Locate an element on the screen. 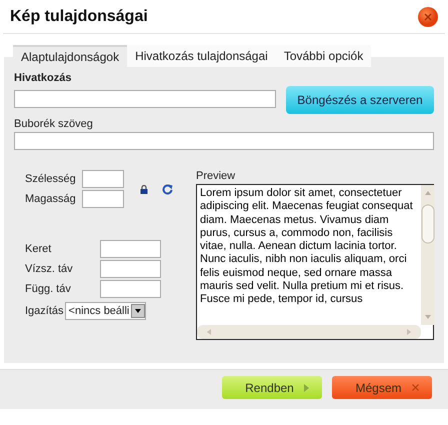 Image resolution: width=448 pixels, height=425 pixels. preview-text: Lorem ipsum dolor sit amet, consectetuer adipiscing elit. Maecenas feugiat consequat diam. Maecenas metus. Vivamus diam purus, cursus a, commodo non, facilisis vitae, nulla. Aenean dictum lacinia tortor. Nunc iaculis, nibh non iaculis aliquam, orci felis euismod neque, sed ornare massa mauris sed velit. Nulla pretium mi et risus. Fusce mi pede, tempor id, cursus is located at coordinates (306, 247).